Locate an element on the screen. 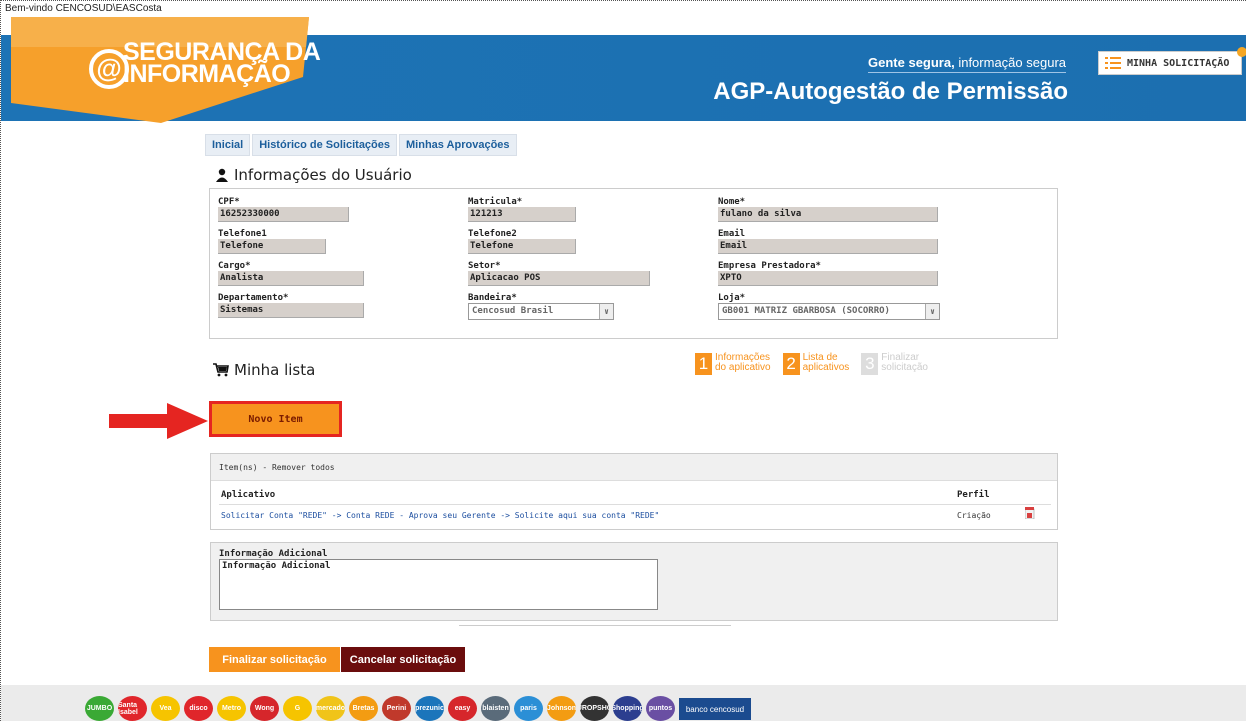  minha-solicitacao-button: MINHA SOLICITAÇÃO is located at coordinates (1170, 63).